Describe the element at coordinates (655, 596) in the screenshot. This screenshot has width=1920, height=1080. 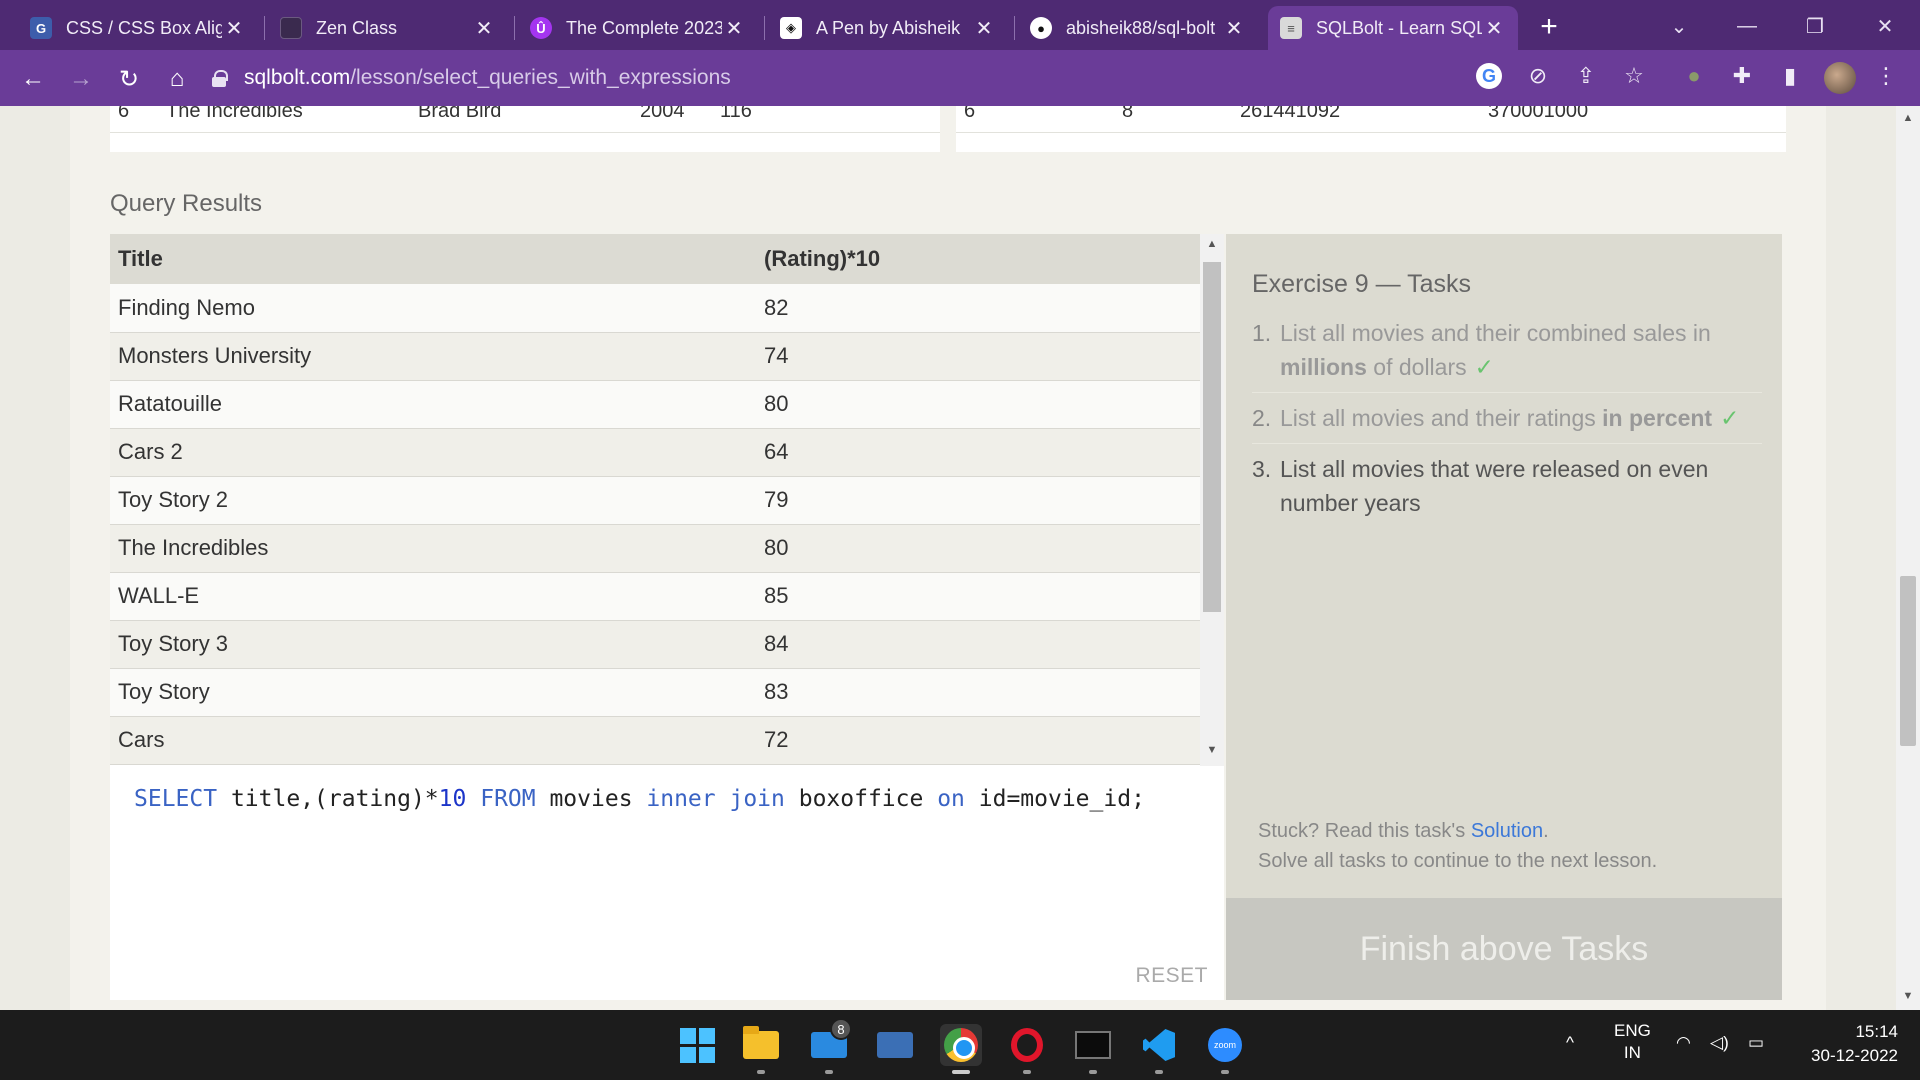
I see `table-row: WALL-E 85` at that location.